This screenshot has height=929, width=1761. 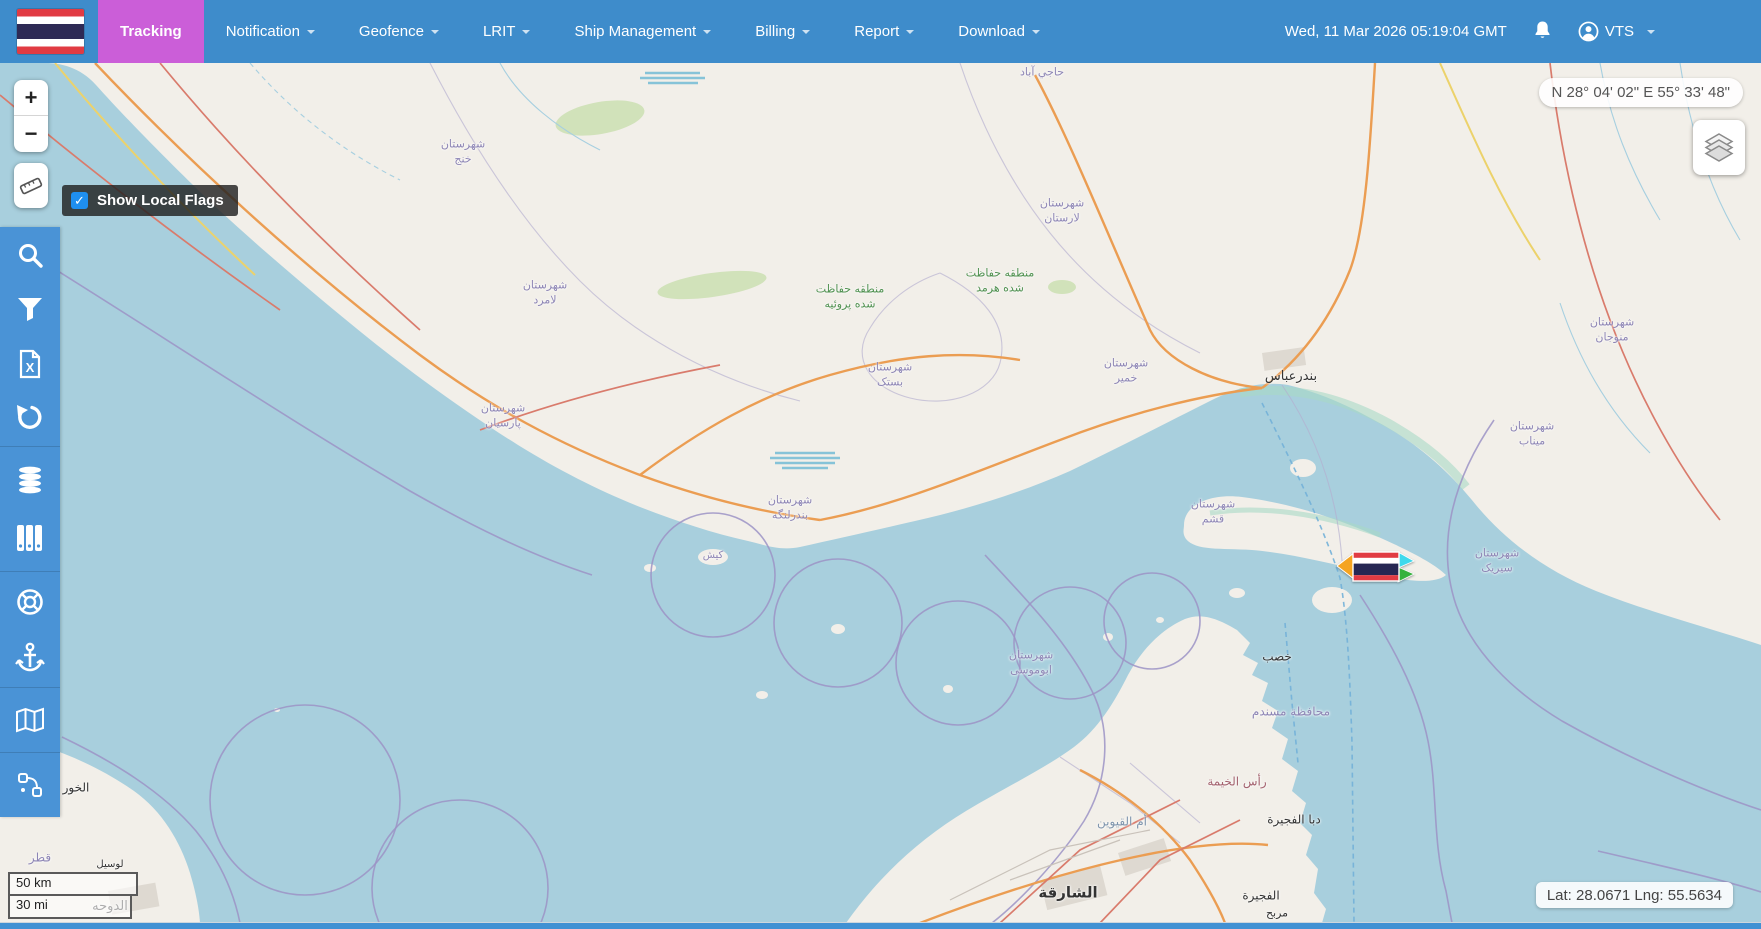 I want to click on map-button, so click(x=30, y=720).